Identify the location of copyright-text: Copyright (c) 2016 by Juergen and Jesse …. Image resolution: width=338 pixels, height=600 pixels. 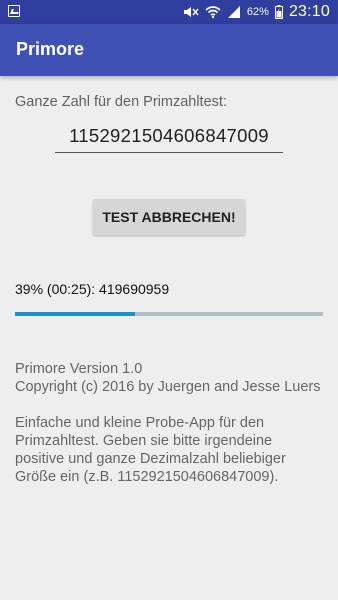
(168, 387).